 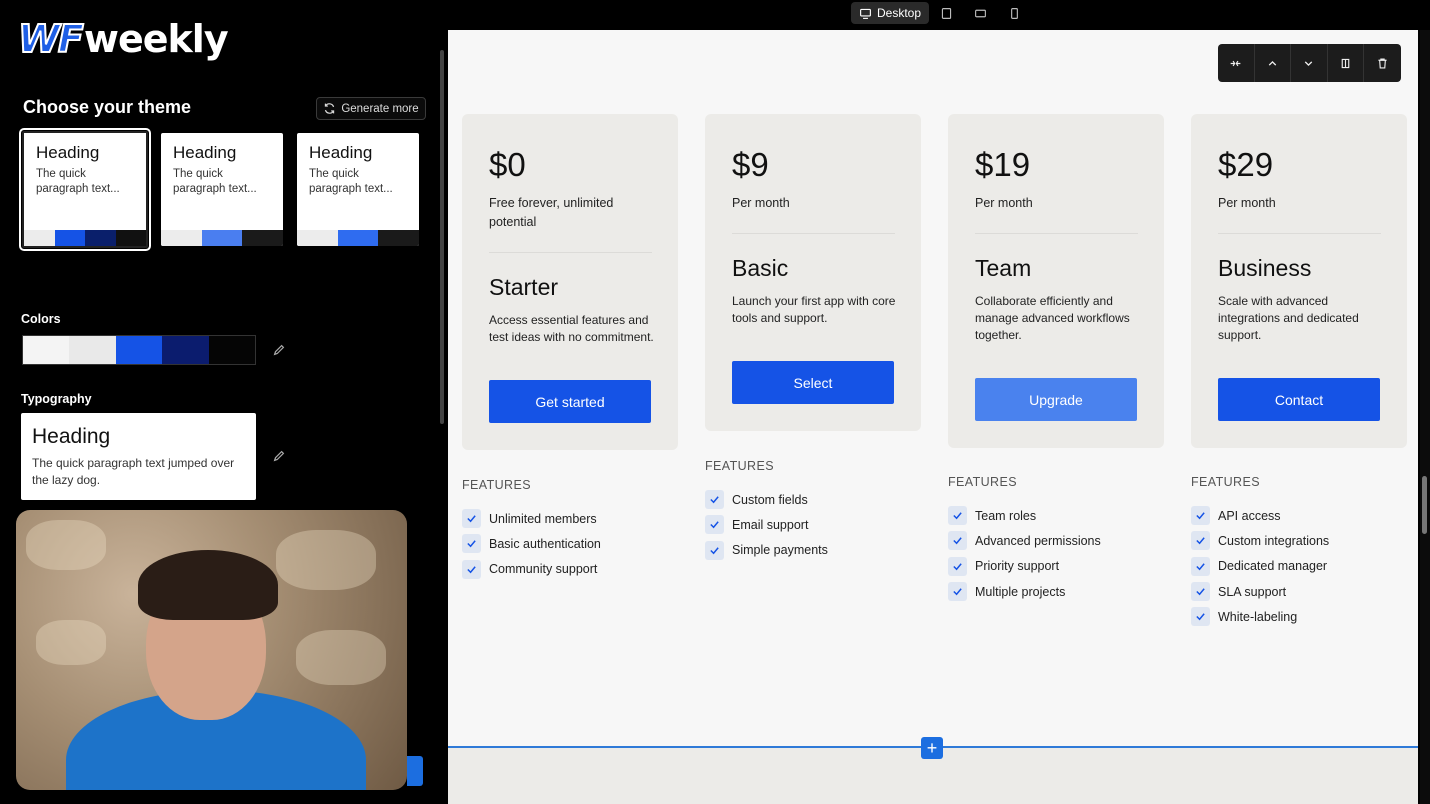 I want to click on plan-name: Business, so click(x=1265, y=268).